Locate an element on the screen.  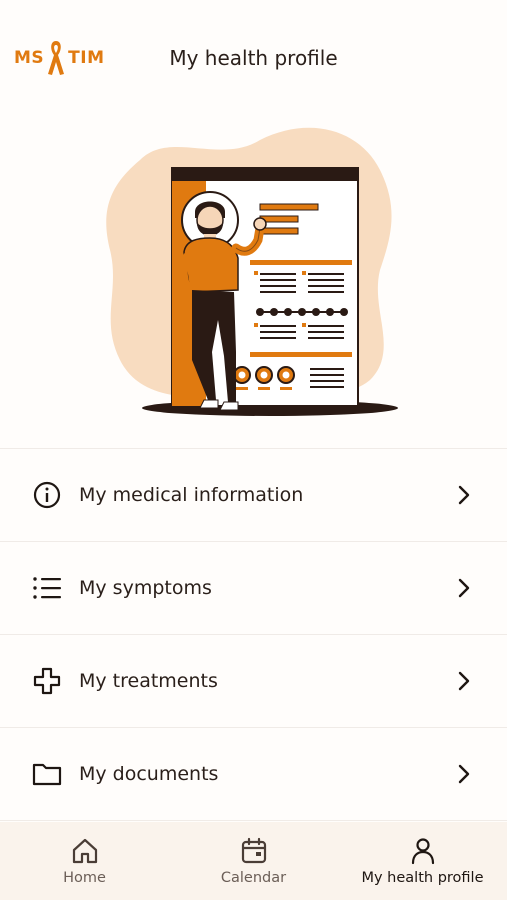
nav-label: Home is located at coordinates (84, 878).